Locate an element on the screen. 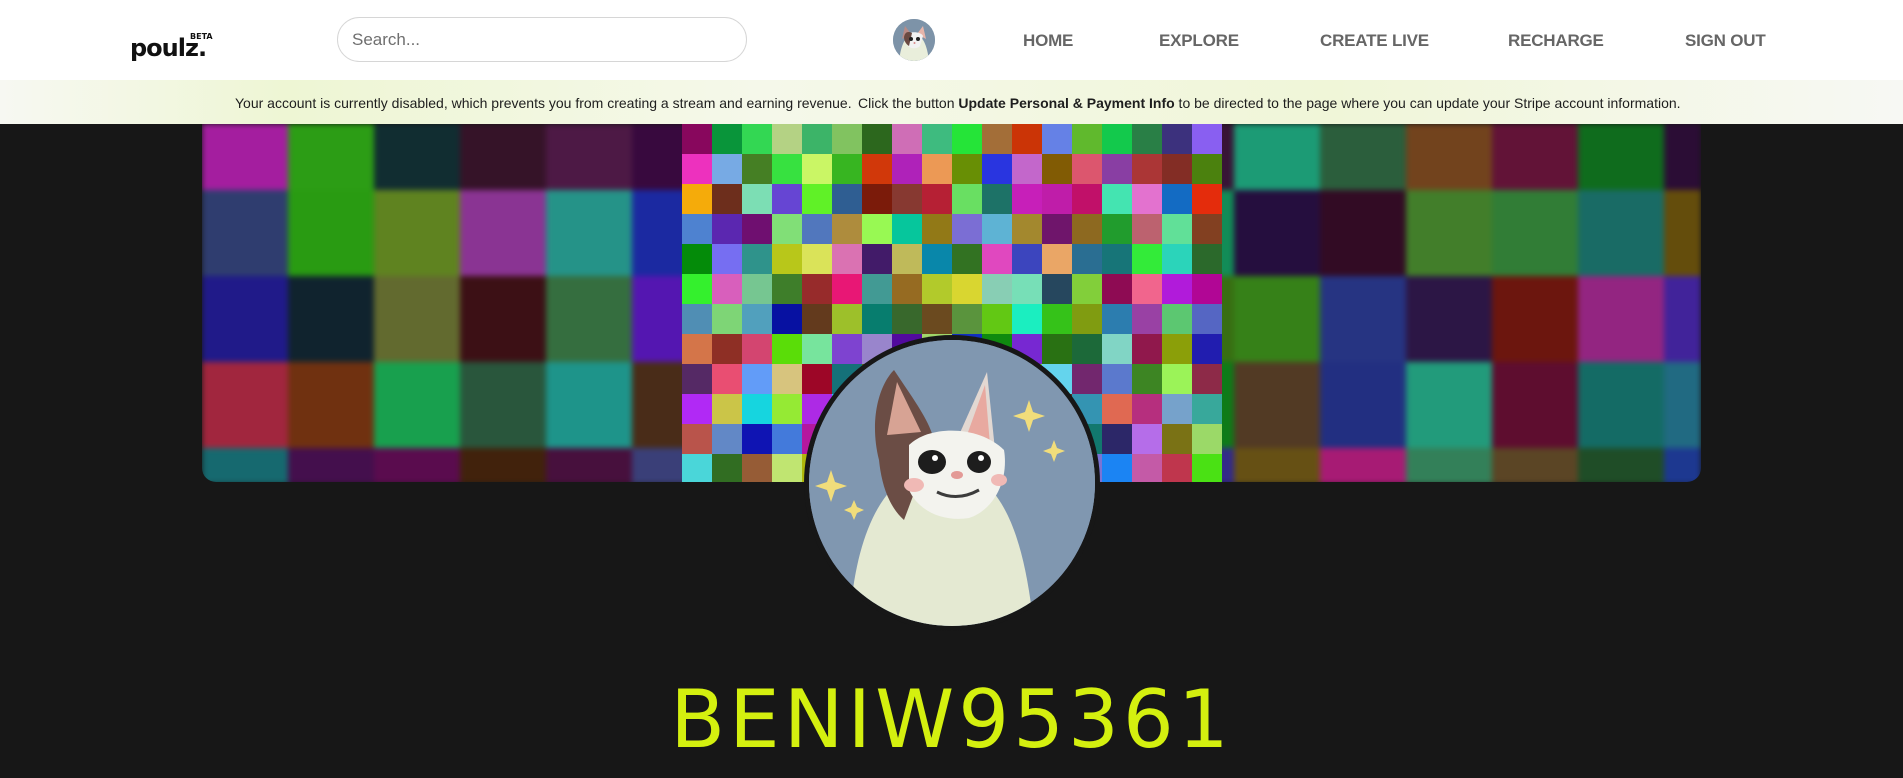 This screenshot has height=778, width=1903. nav-create-live: CREATE LIVE is located at coordinates (1374, 41).